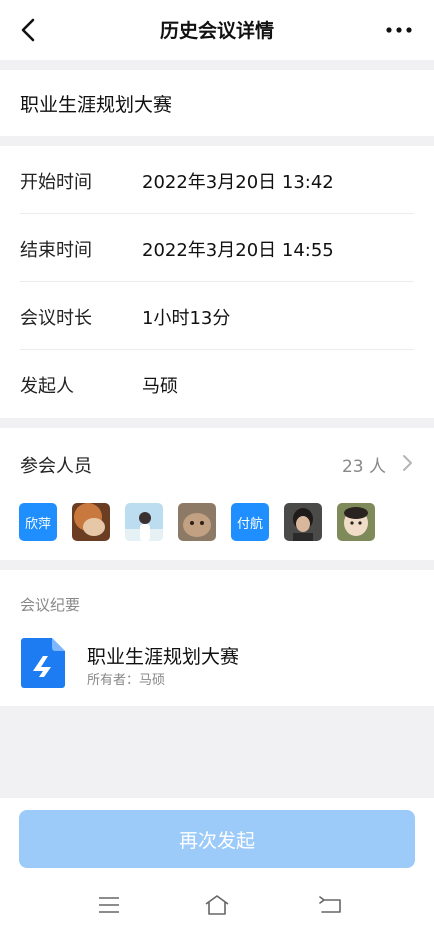 This screenshot has width=434, height=931. I want to click on summary-doc-title: 职业生涯规划大赛, so click(163, 655).